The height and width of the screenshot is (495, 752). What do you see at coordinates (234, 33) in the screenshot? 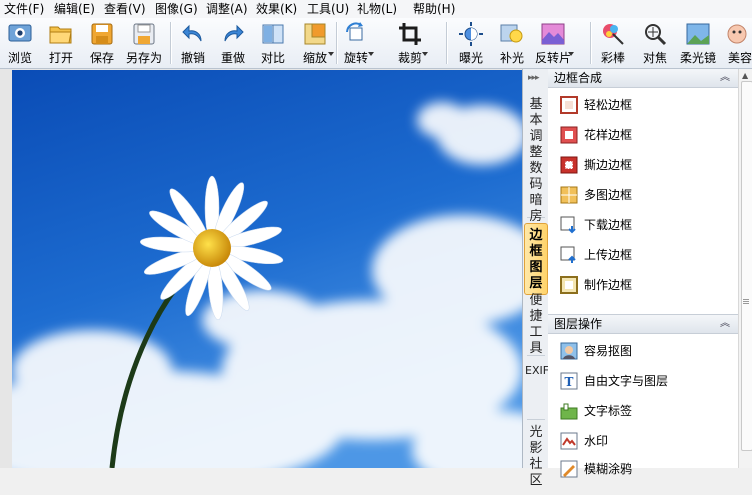
I see `redo-icon` at bounding box center [234, 33].